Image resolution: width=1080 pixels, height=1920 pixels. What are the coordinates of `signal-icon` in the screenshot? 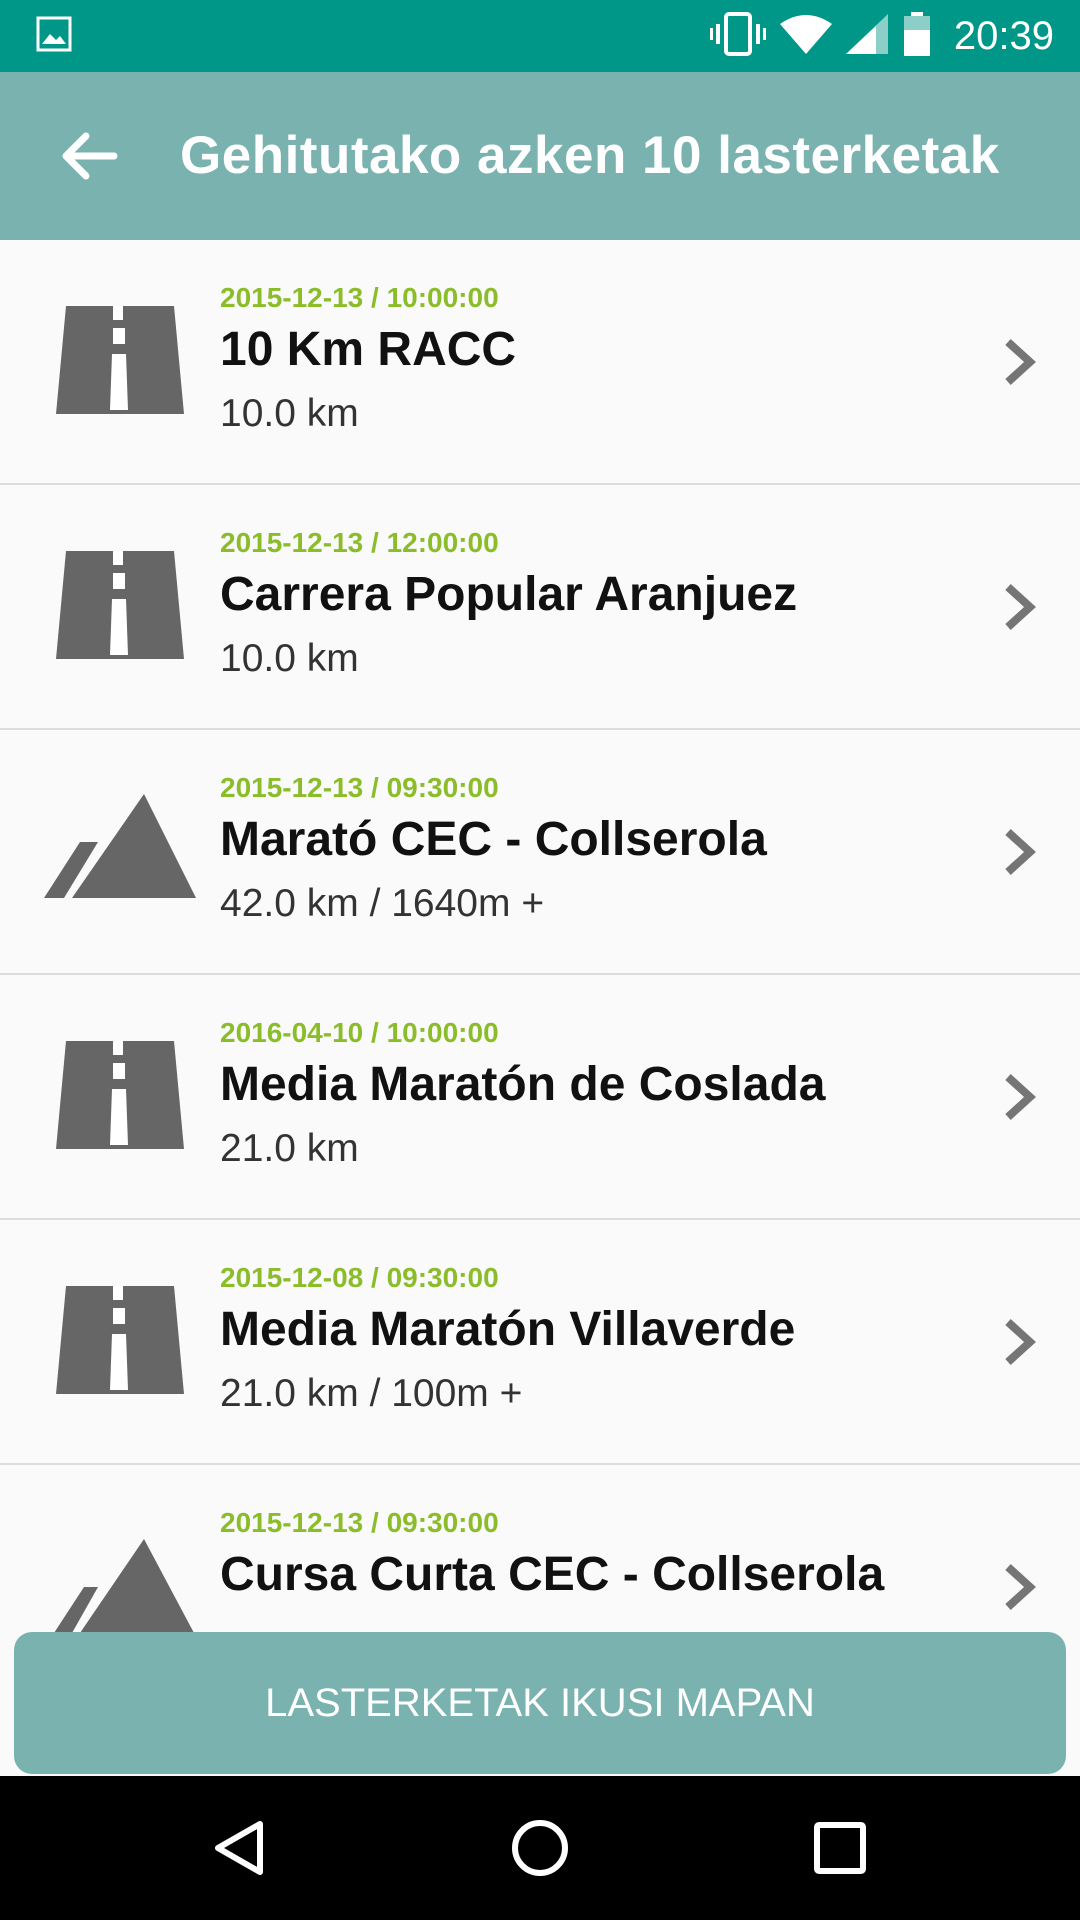 It's located at (866, 36).